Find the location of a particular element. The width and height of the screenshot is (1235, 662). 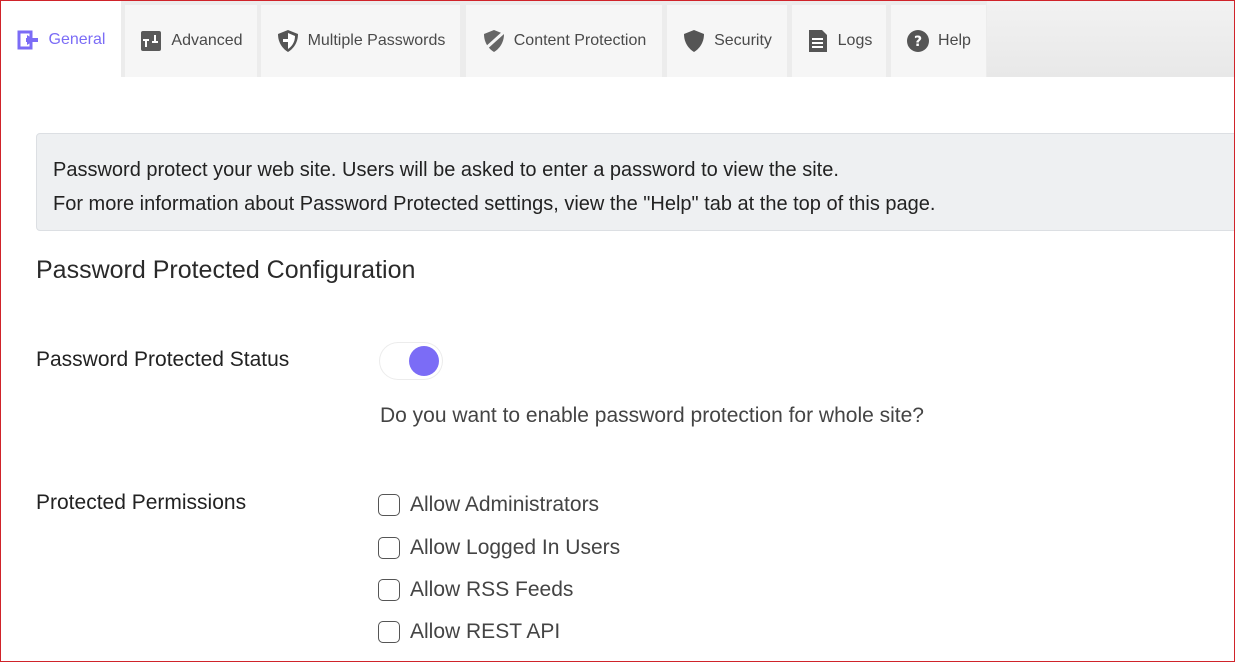

section-title: Password Protected Configuration is located at coordinates (226, 270).